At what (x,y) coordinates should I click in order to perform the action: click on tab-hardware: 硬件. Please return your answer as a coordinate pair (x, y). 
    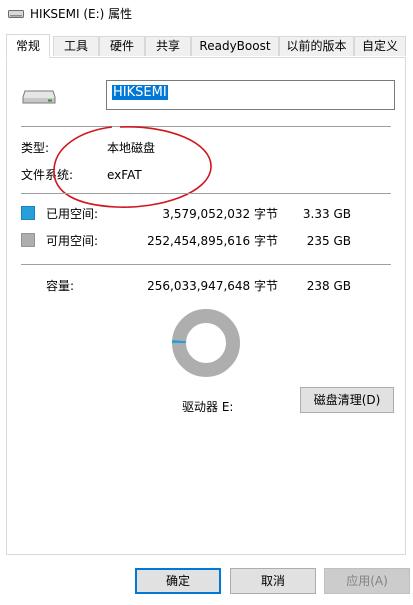
    Looking at the image, I should click on (122, 46).